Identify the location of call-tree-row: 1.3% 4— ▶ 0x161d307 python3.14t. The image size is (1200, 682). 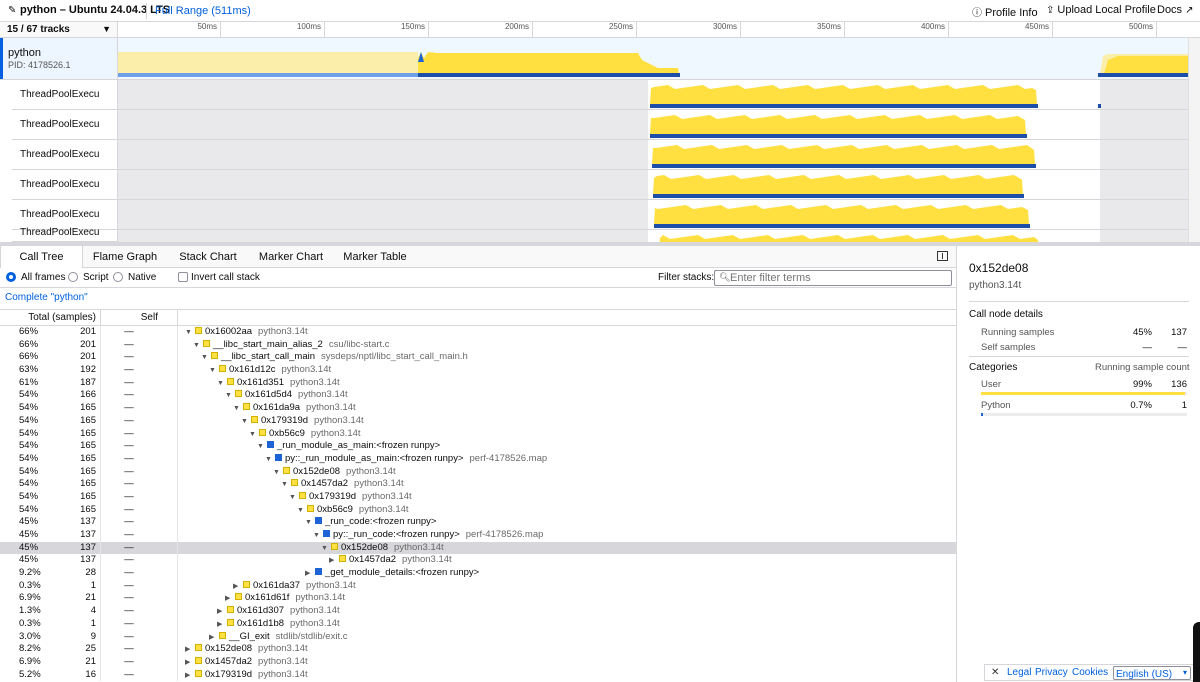
(478, 611).